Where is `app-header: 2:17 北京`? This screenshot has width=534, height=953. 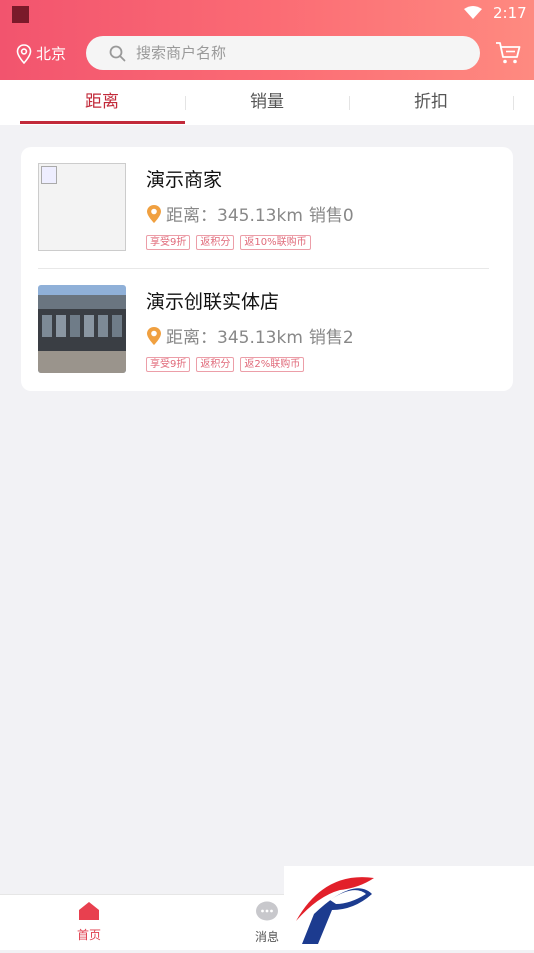
app-header: 2:17 北京 is located at coordinates (267, 40).